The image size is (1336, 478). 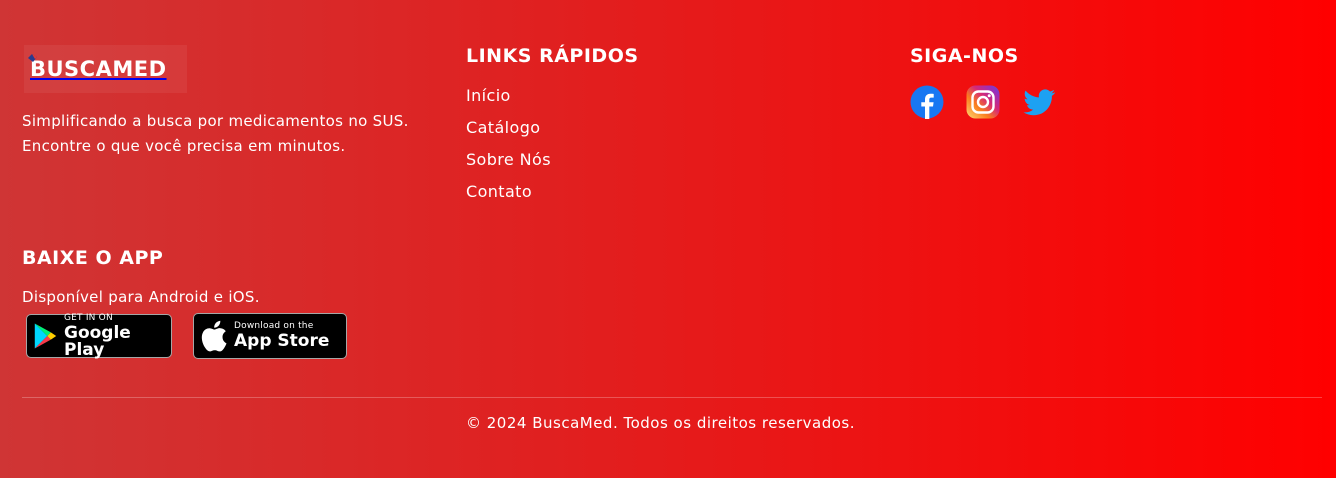 What do you see at coordinates (1039, 102) in the screenshot?
I see `twitter-icon` at bounding box center [1039, 102].